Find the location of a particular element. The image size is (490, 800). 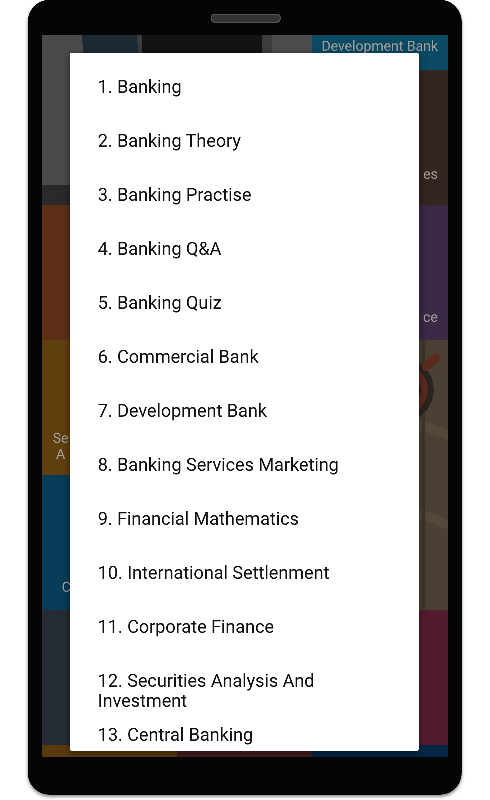

tile-label: Se A is located at coordinates (61, 447).